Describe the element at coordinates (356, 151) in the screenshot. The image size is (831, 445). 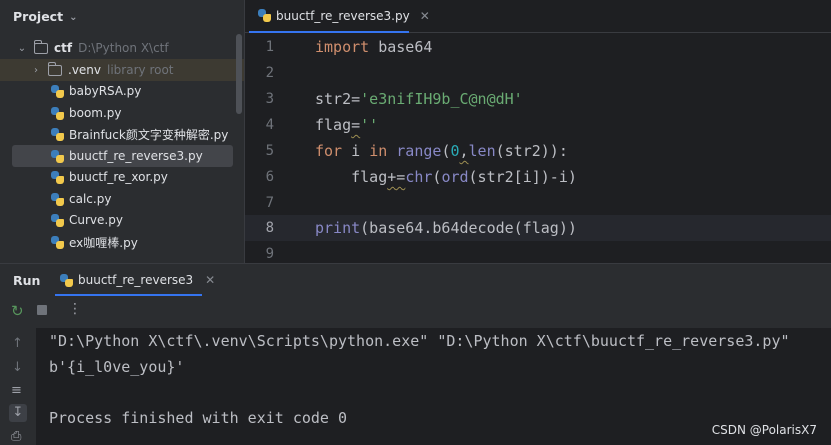
I see `code-token: i` at that location.